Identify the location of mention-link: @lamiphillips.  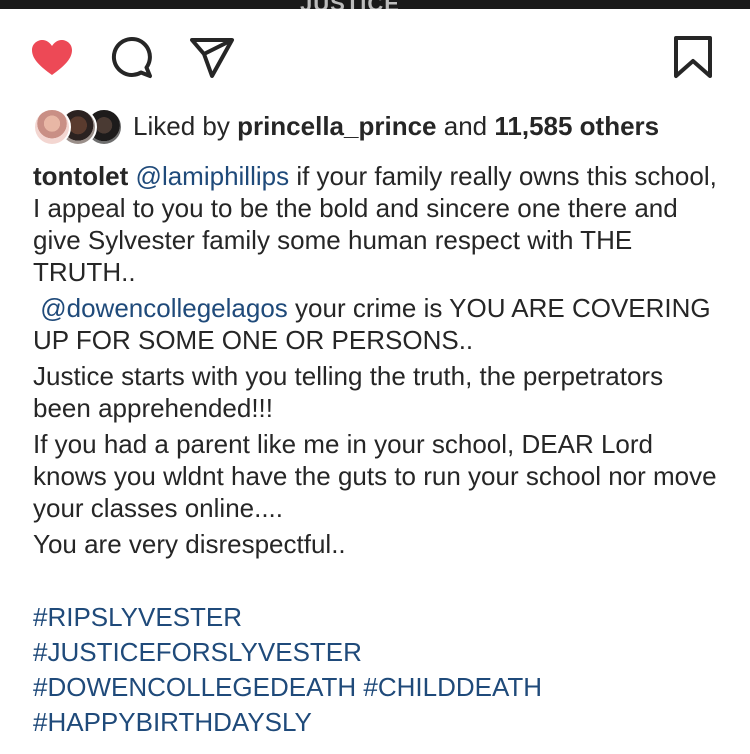
(213, 176).